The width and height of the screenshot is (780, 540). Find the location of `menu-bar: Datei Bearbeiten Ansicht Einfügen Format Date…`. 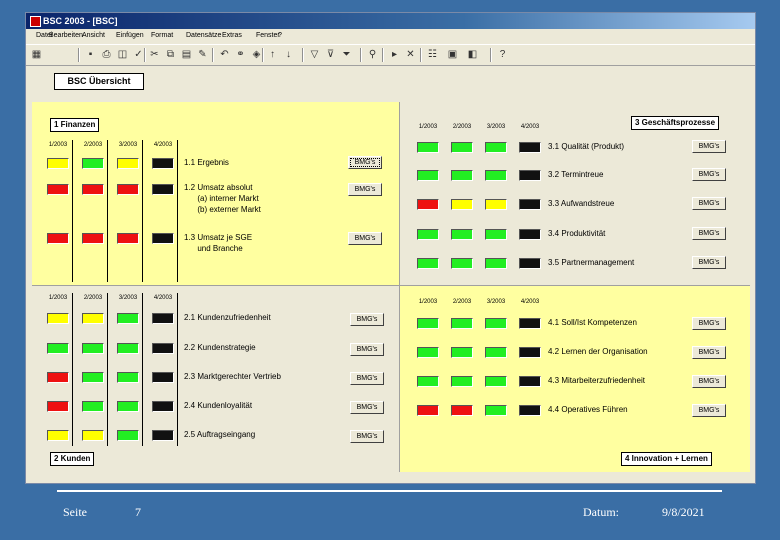

menu-bar: Datei Bearbeiten Ansicht Einfügen Format Date… is located at coordinates (390, 36).